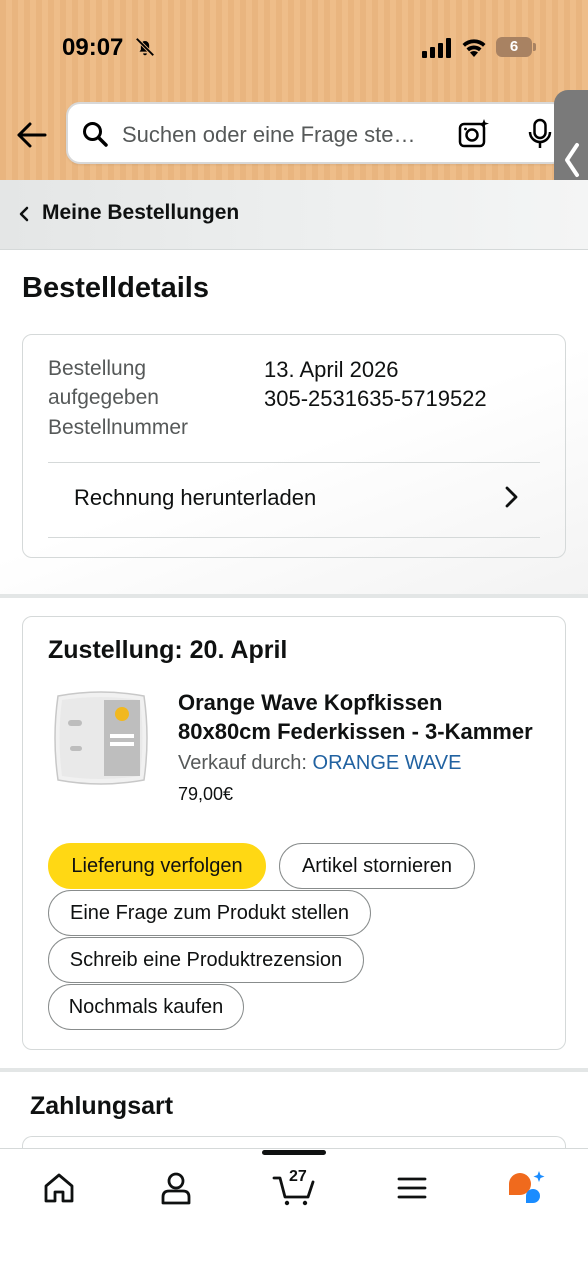  What do you see at coordinates (294, 537) in the screenshot?
I see `divider` at bounding box center [294, 537].